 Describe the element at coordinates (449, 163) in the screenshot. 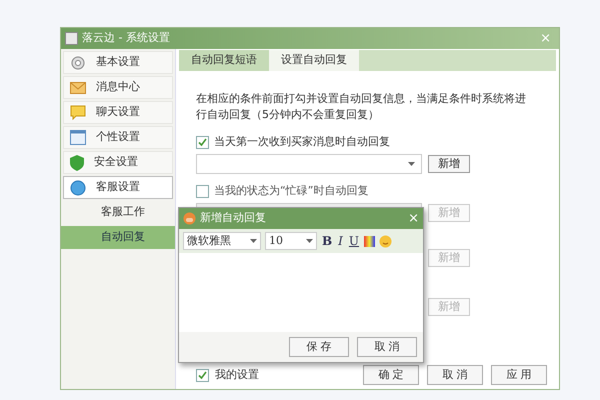

I see `add-button: 新增` at that location.